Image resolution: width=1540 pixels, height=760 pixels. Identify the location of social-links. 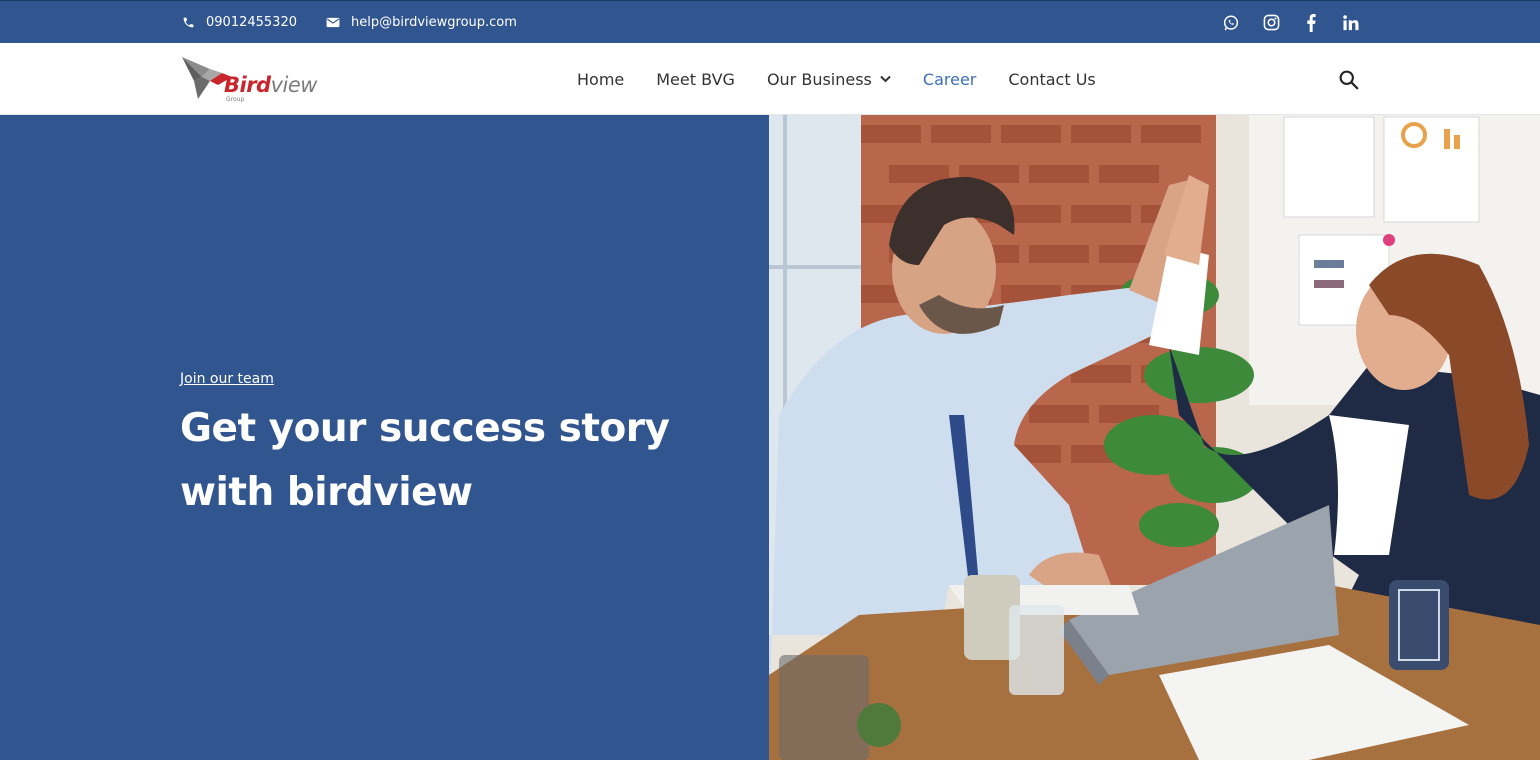
(1291, 22).